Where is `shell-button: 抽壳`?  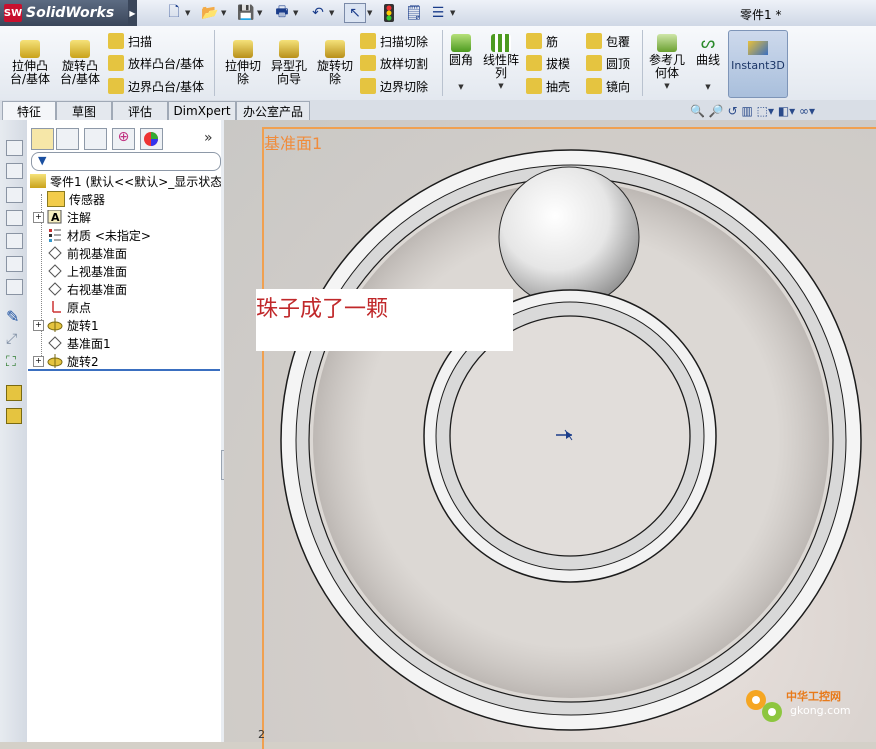
shell-button: 抽壳 is located at coordinates (548, 86).